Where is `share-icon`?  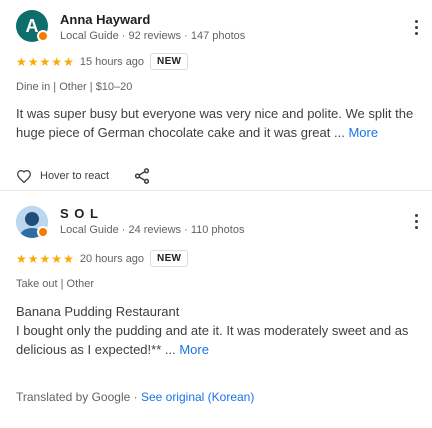 share-icon is located at coordinates (142, 176).